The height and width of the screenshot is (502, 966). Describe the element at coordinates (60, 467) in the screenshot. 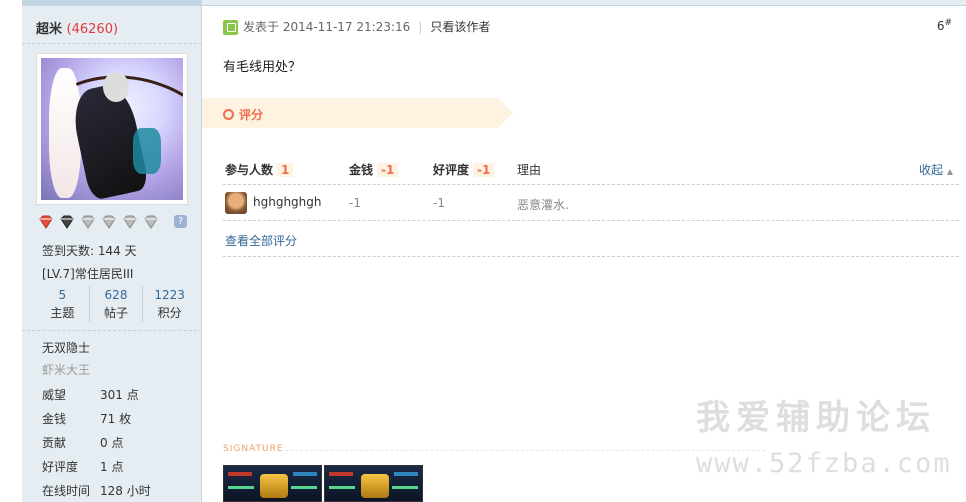

I see `field-label: 好评度` at that location.